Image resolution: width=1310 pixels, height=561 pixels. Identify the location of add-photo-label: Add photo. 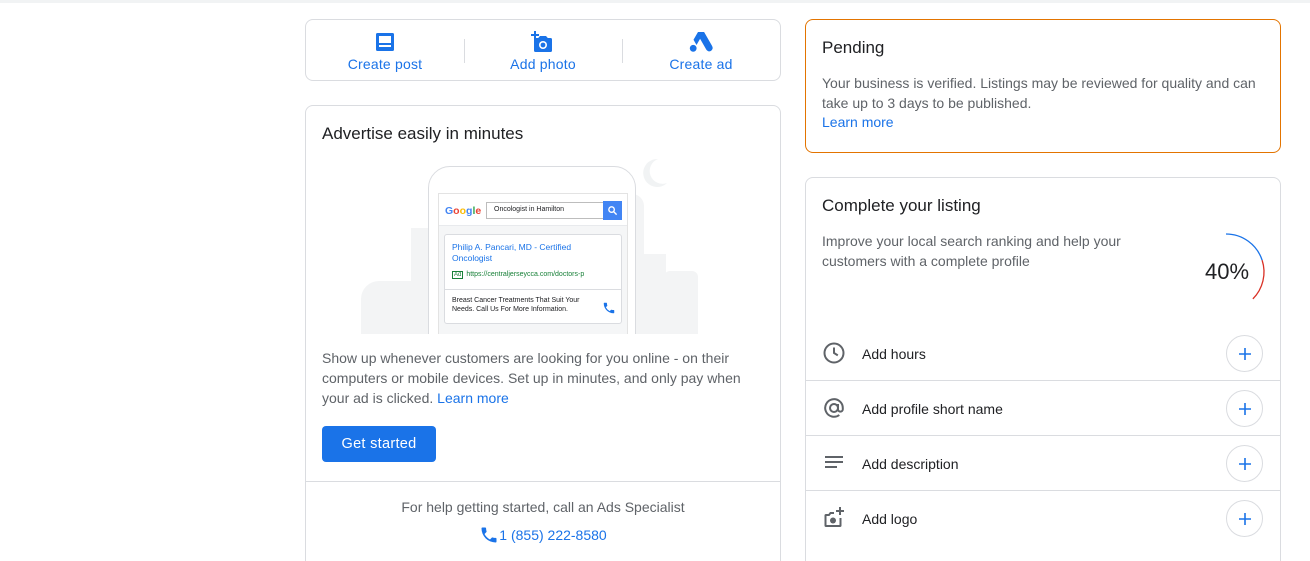
(543, 64).